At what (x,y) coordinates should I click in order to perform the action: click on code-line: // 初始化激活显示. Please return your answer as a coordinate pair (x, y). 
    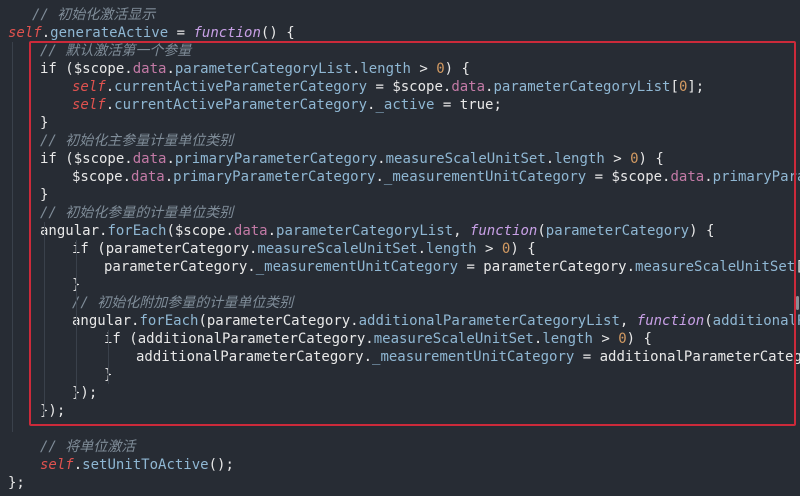
    Looking at the image, I should click on (93, 15).